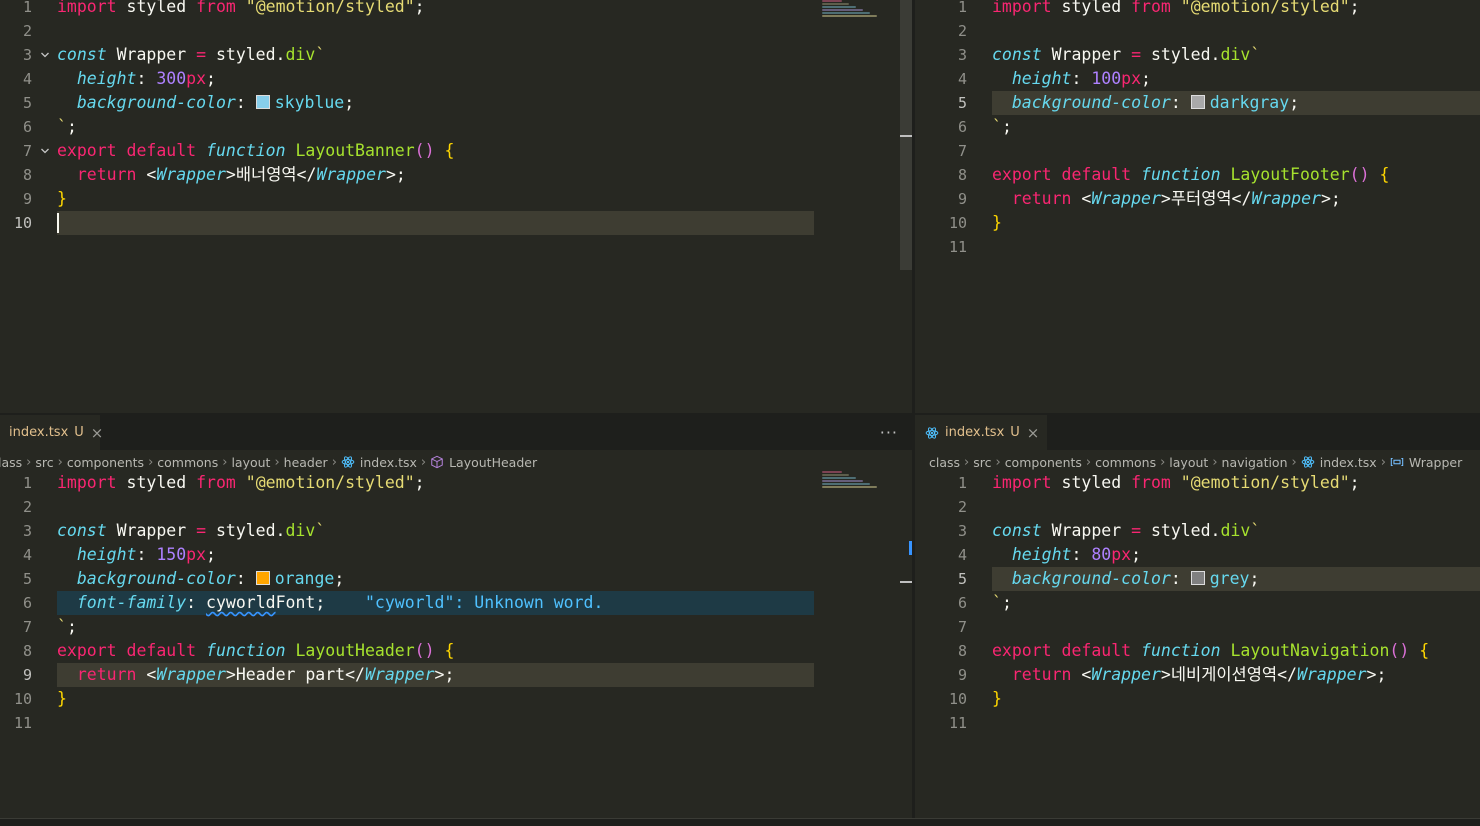  Describe the element at coordinates (330, 482) in the screenshot. I see `code-token: "@emotion/styled"` at that location.